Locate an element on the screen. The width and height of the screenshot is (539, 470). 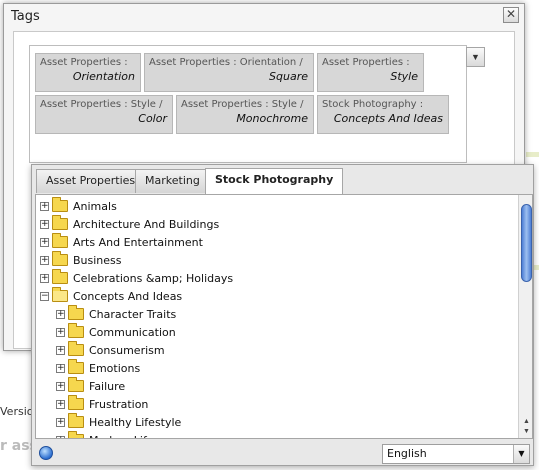
tree-node: + Failure is located at coordinates (90, 386).